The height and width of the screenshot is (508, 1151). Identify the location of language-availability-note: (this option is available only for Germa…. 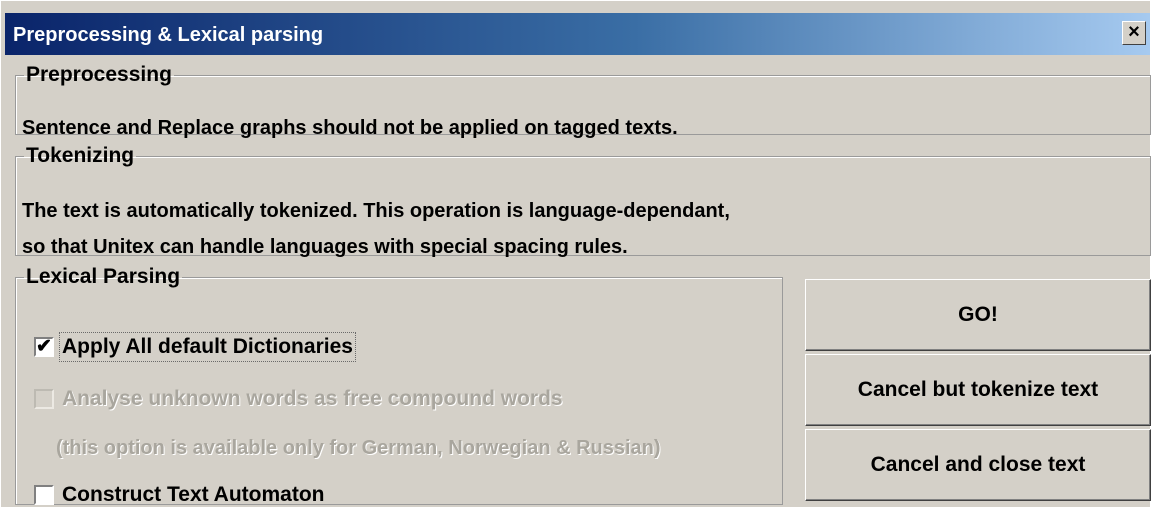
(358, 448).